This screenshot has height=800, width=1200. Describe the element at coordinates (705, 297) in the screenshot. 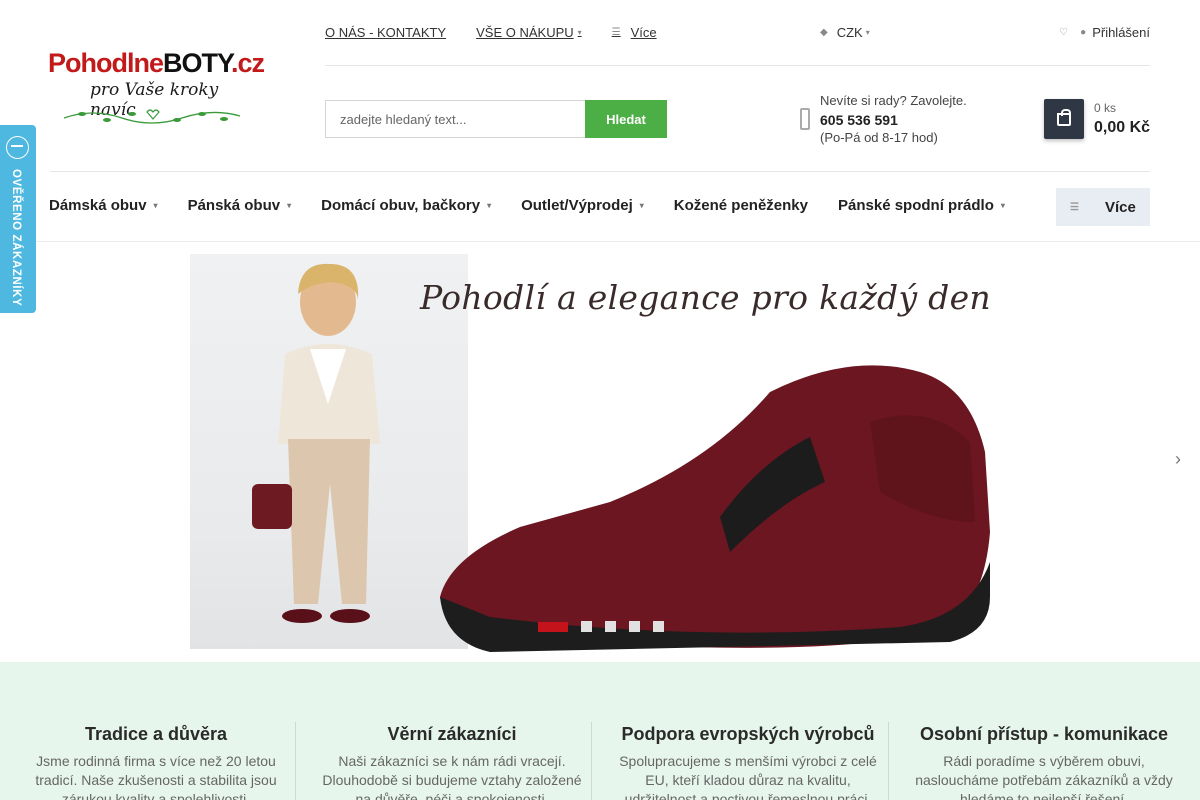

I see `banner-headline: Pohodlí a elegance pro každý den` at that location.